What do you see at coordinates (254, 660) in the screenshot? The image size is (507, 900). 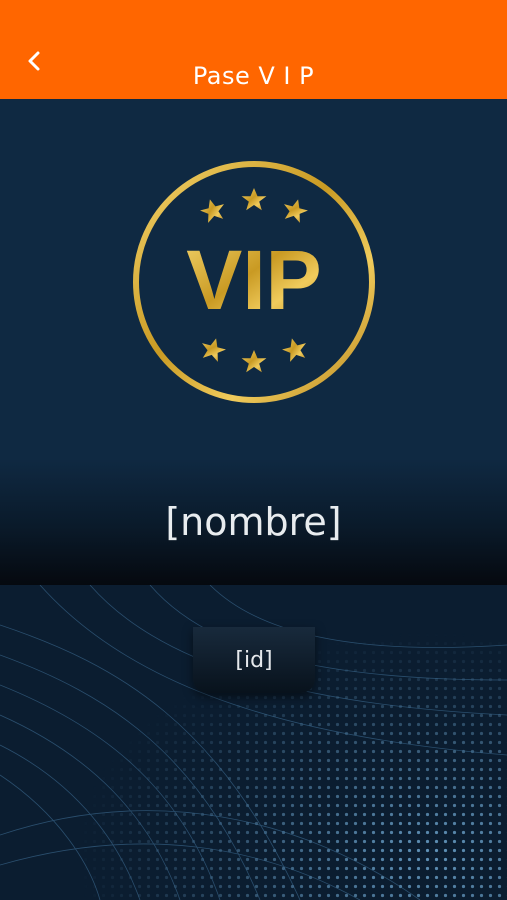 I see `pass-id-badge: [id]` at bounding box center [254, 660].